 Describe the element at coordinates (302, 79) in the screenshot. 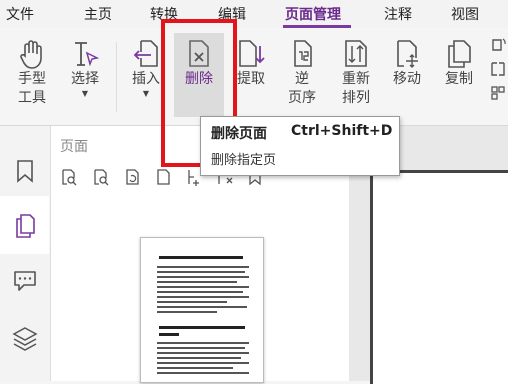

I see `reverse-label-1: 逆` at that location.